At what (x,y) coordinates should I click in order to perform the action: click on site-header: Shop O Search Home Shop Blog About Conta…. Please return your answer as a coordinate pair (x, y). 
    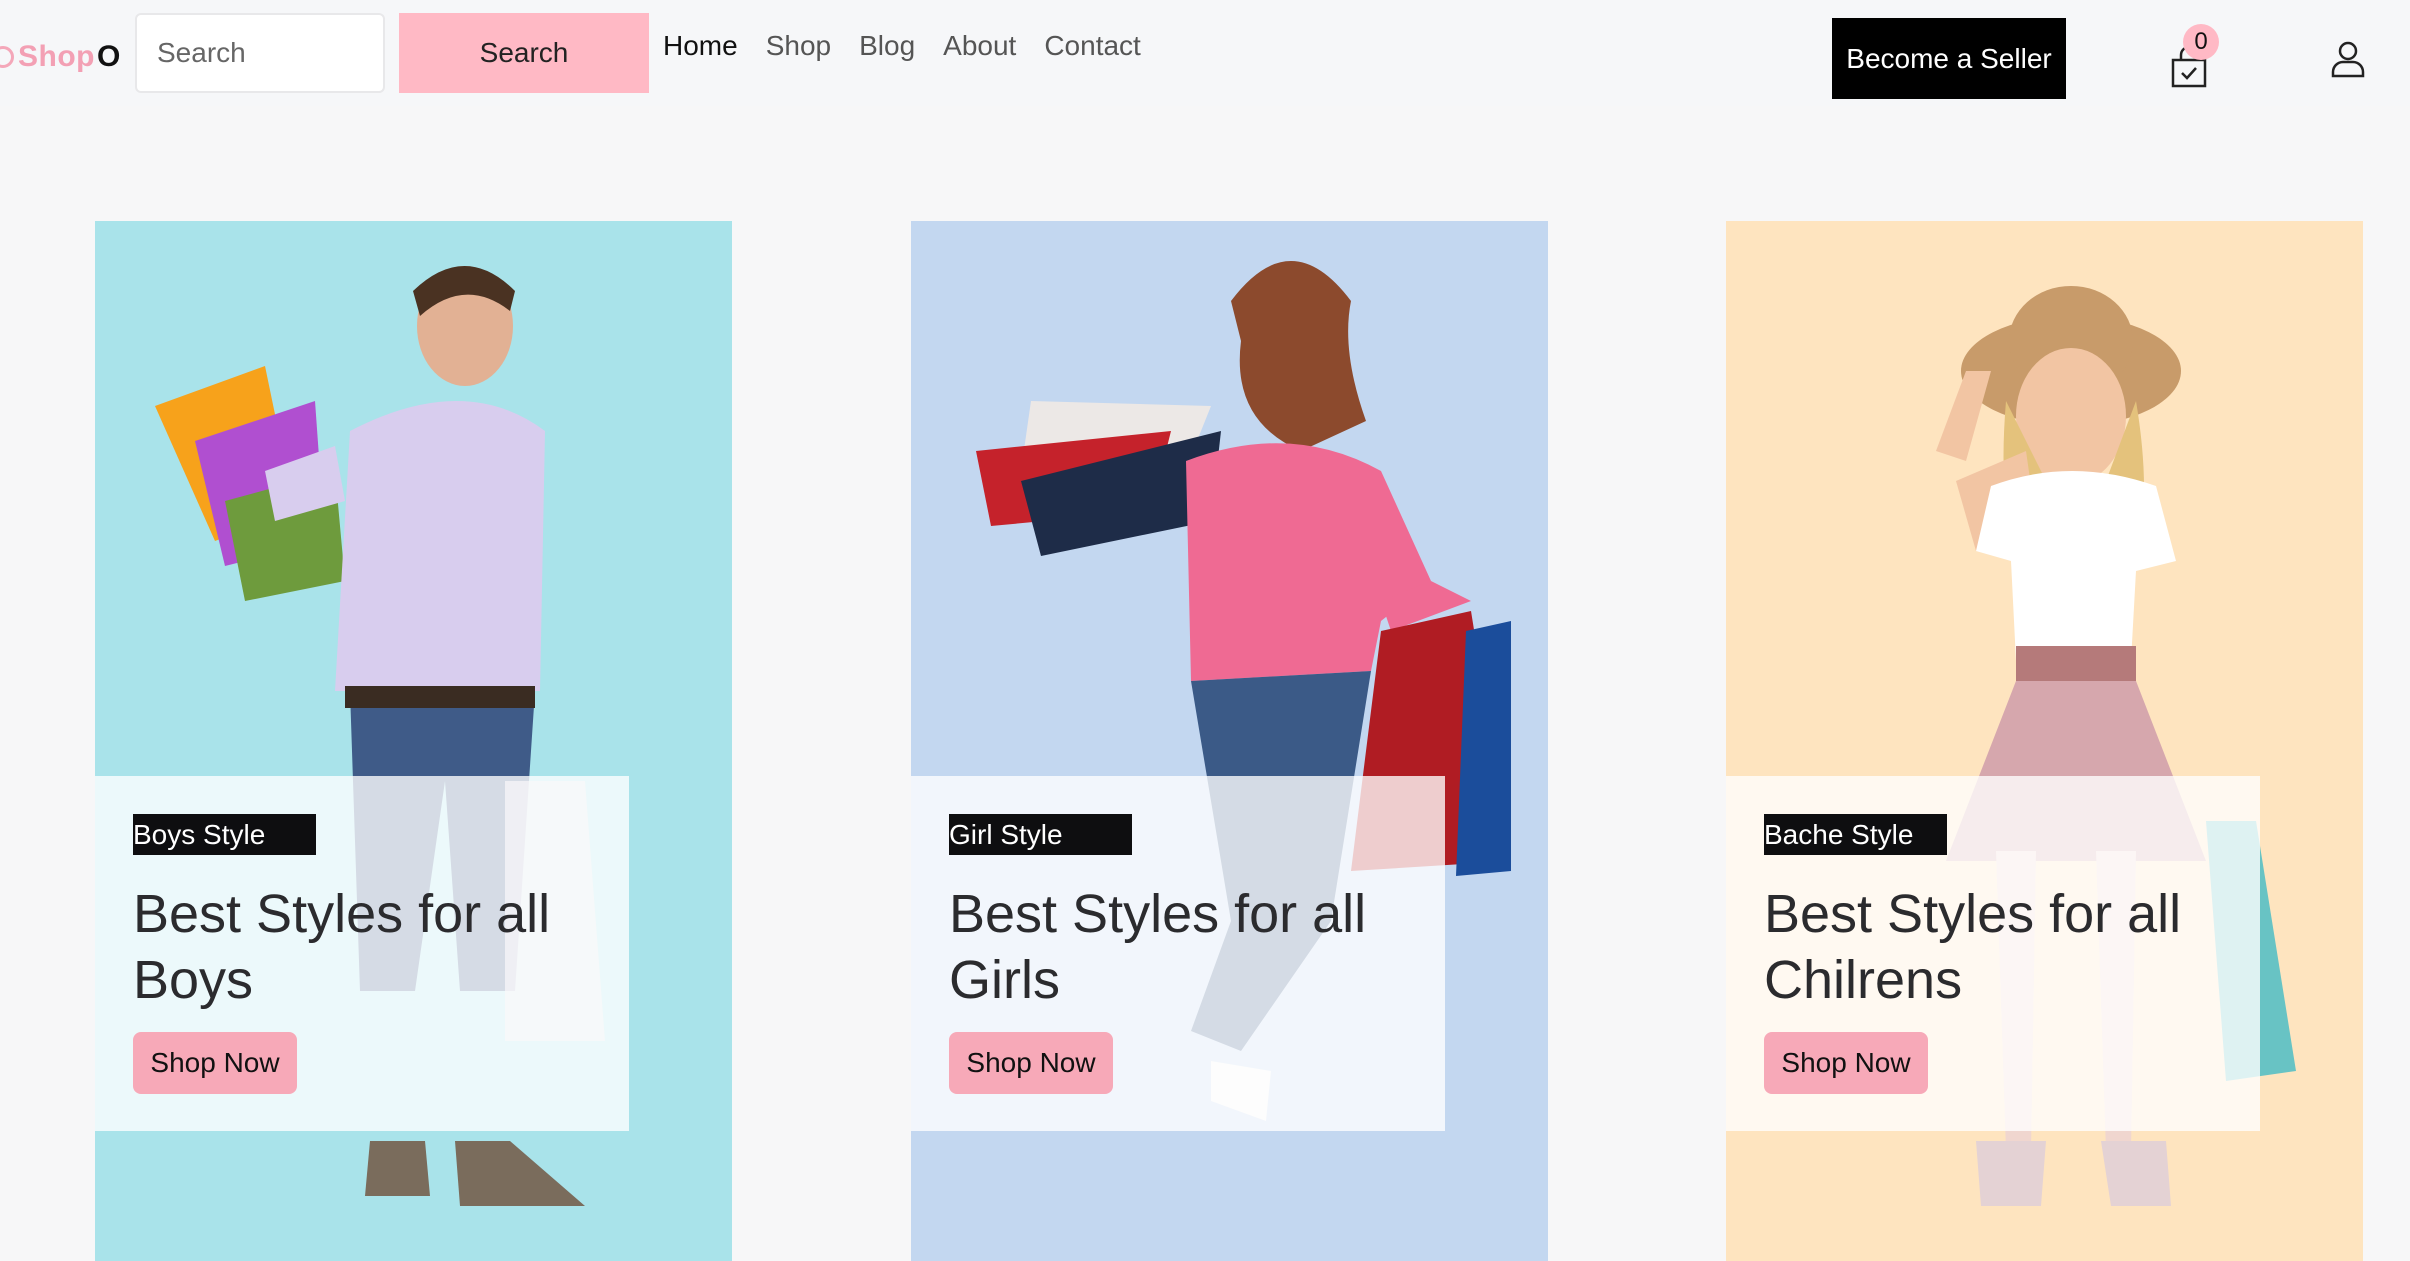
    Looking at the image, I should click on (1205, 53).